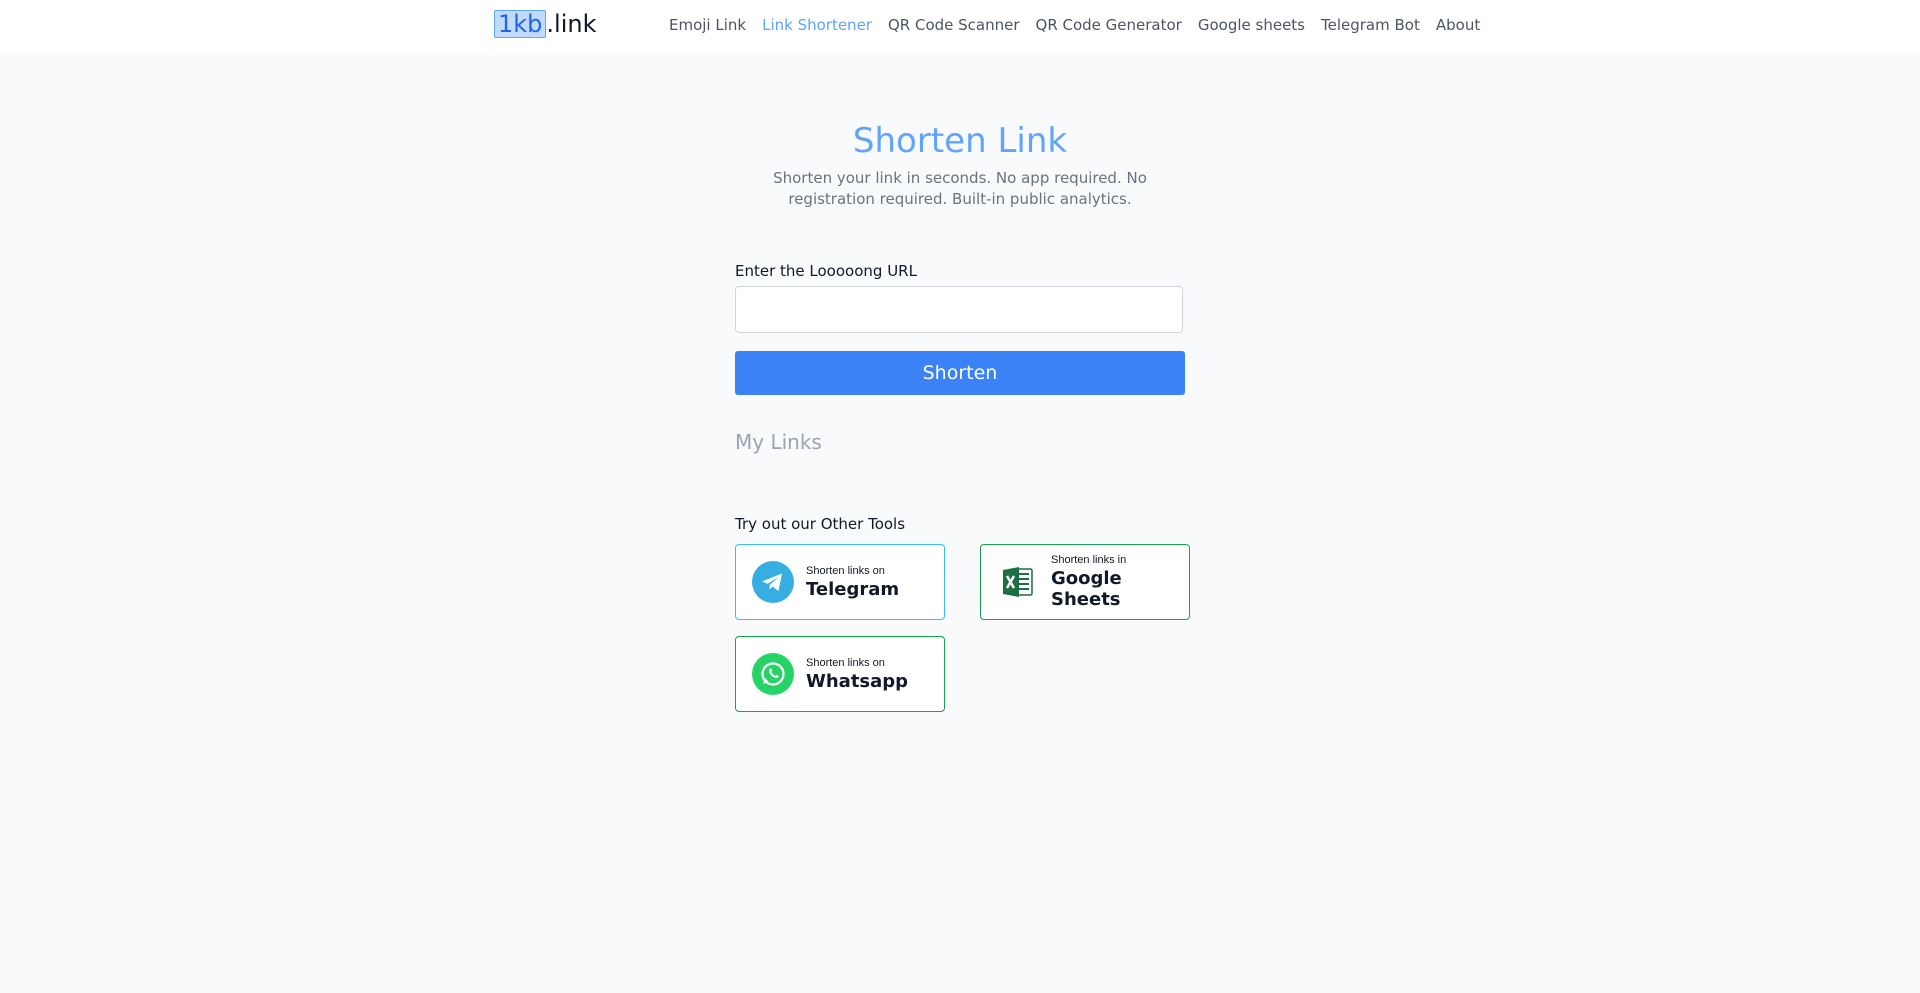  I want to click on whatsapp-icon, so click(773, 674).